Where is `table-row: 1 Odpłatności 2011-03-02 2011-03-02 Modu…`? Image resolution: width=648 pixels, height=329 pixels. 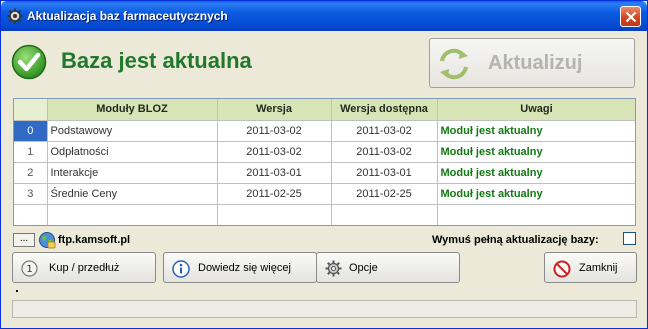 table-row: 1 Odpłatności 2011-03-02 2011-03-02 Modu… is located at coordinates (324, 152).